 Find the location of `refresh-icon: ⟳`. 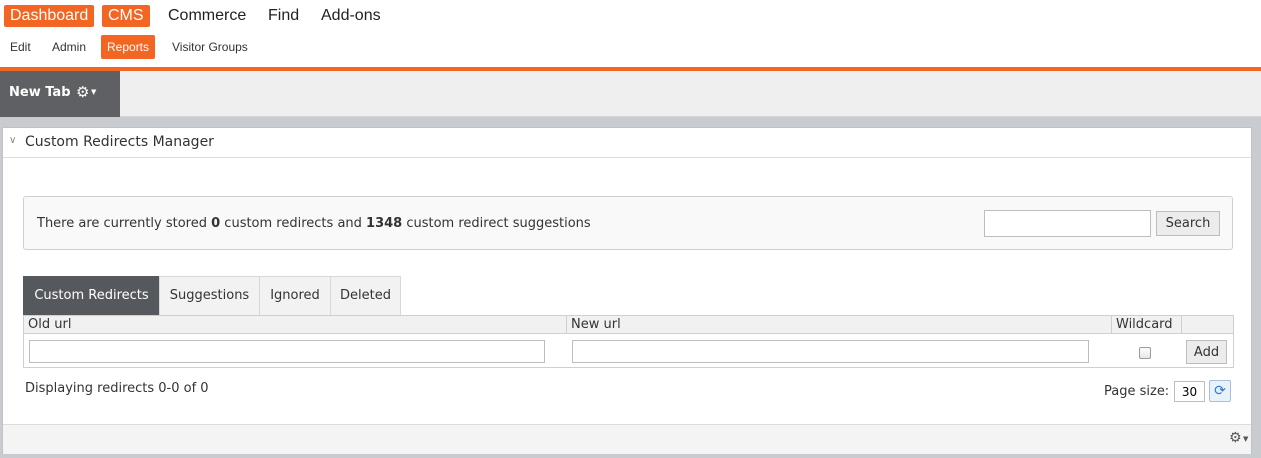

refresh-icon: ⟳ is located at coordinates (1220, 391).